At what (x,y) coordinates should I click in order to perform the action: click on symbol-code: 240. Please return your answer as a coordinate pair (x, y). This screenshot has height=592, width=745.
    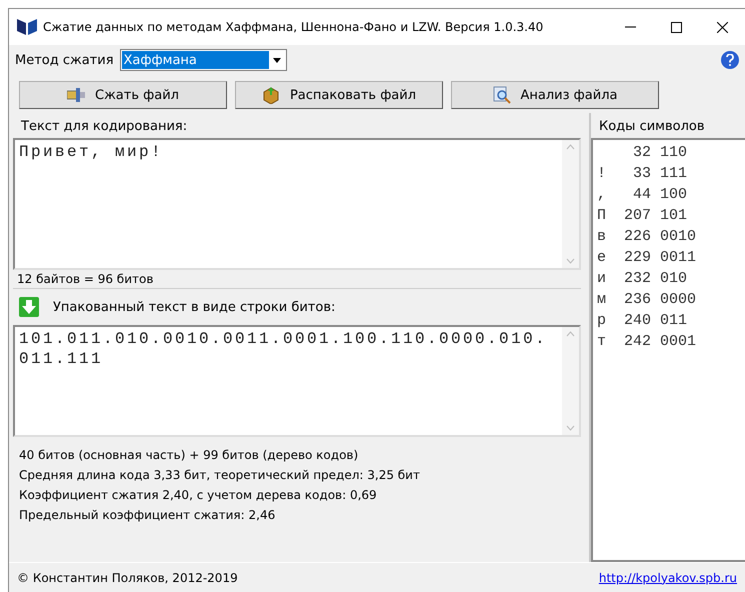
    Looking at the image, I should click on (637, 320).